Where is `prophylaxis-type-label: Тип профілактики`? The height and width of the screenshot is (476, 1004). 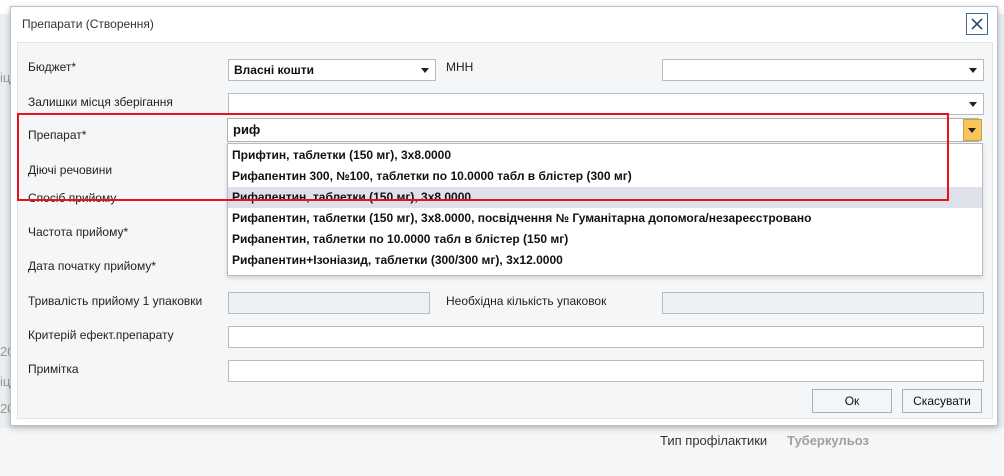
prophylaxis-type-label: Тип профілактики is located at coordinates (714, 440).